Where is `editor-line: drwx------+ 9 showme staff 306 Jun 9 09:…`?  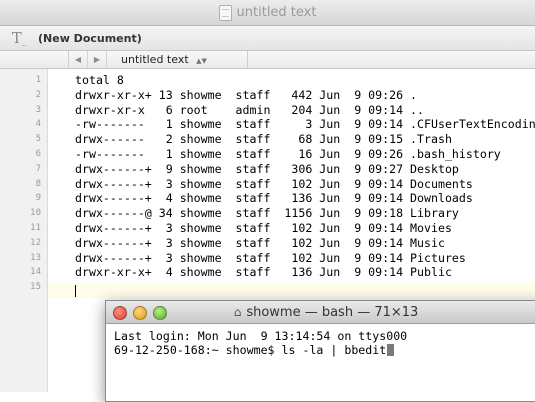 editor-line: drwx------+ 9 showme staff 306 Jun 9 09:… is located at coordinates (267, 168).